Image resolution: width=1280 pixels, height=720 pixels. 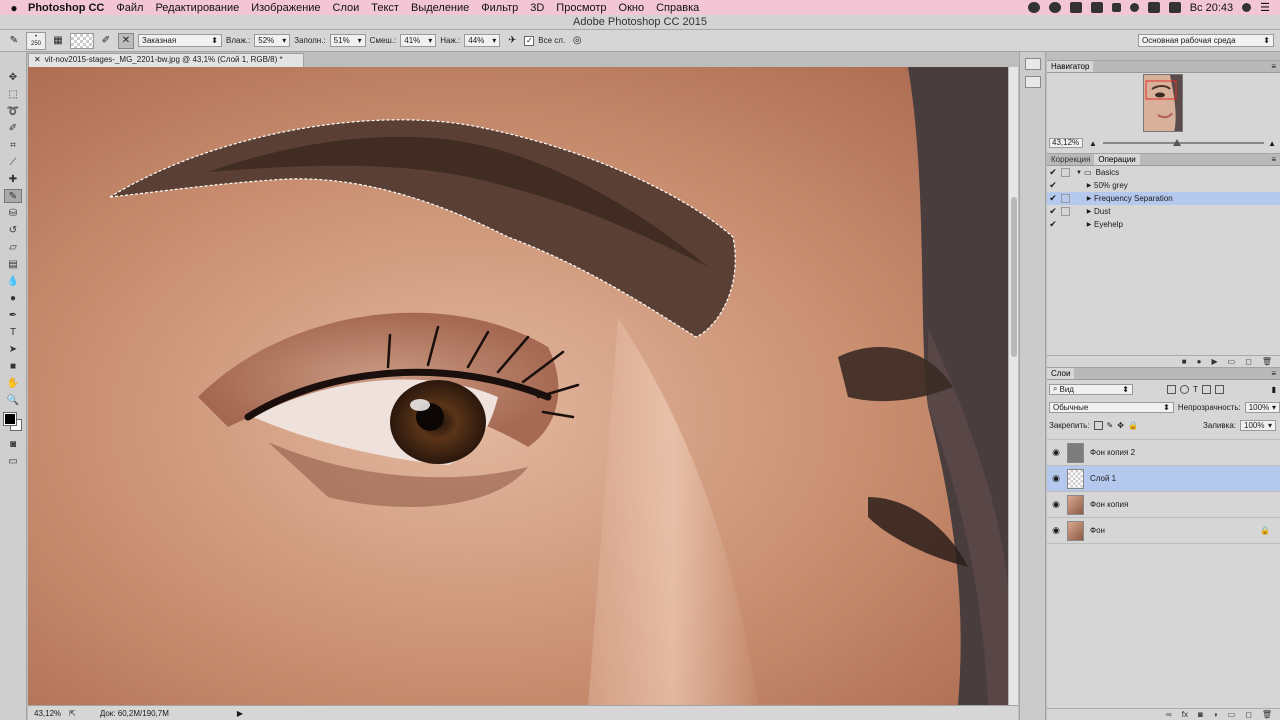 What do you see at coordinates (13, 315) in the screenshot?
I see `pen-tool-icon: ✒` at bounding box center [13, 315].